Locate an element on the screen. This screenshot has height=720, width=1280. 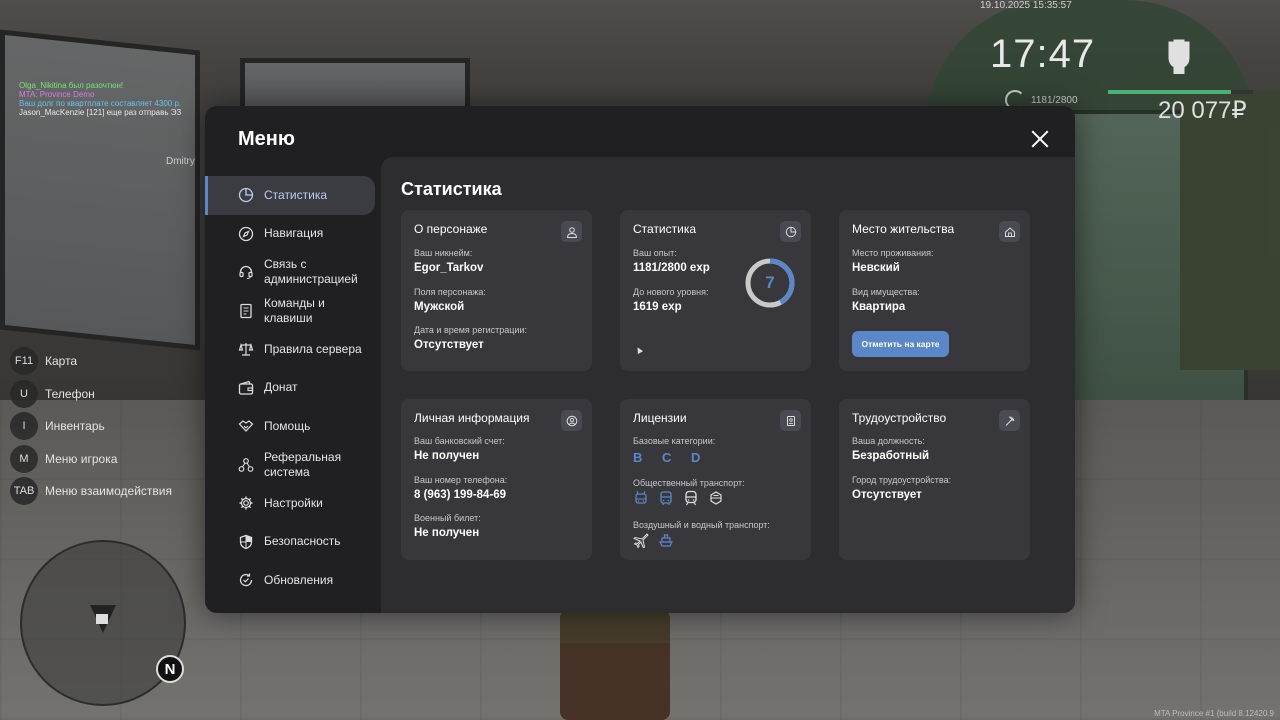
fist-icon is located at coordinates (1179, 56).